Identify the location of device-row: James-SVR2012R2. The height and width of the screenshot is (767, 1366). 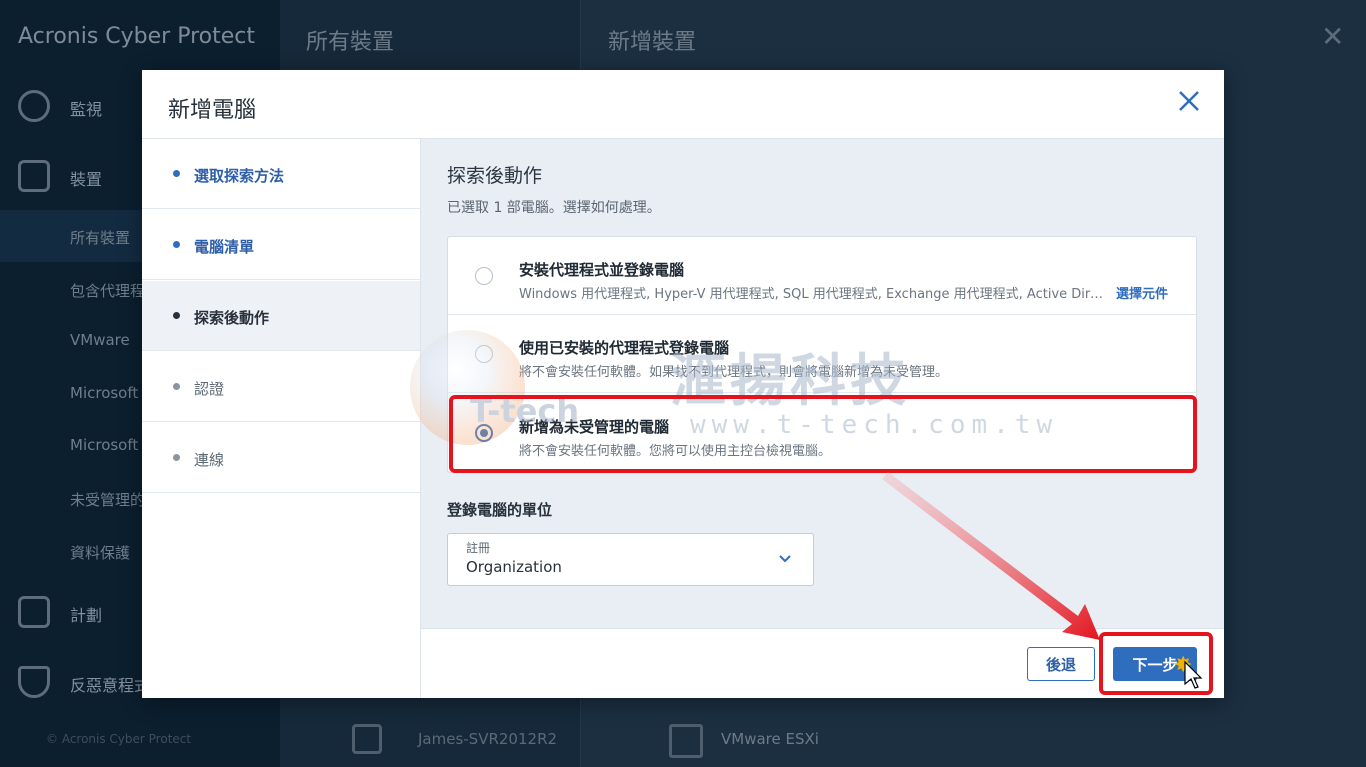
(487, 739).